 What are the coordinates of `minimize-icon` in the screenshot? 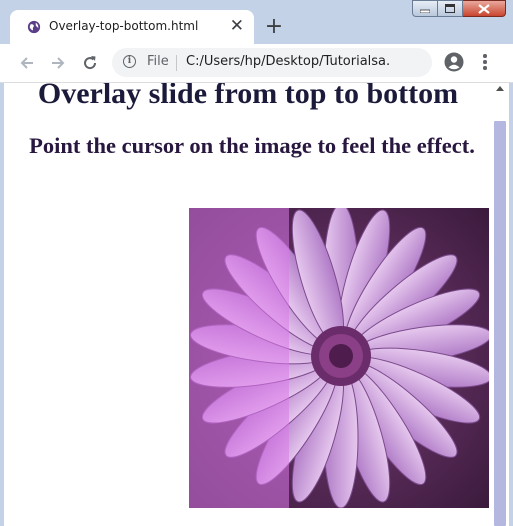 It's located at (425, 11).